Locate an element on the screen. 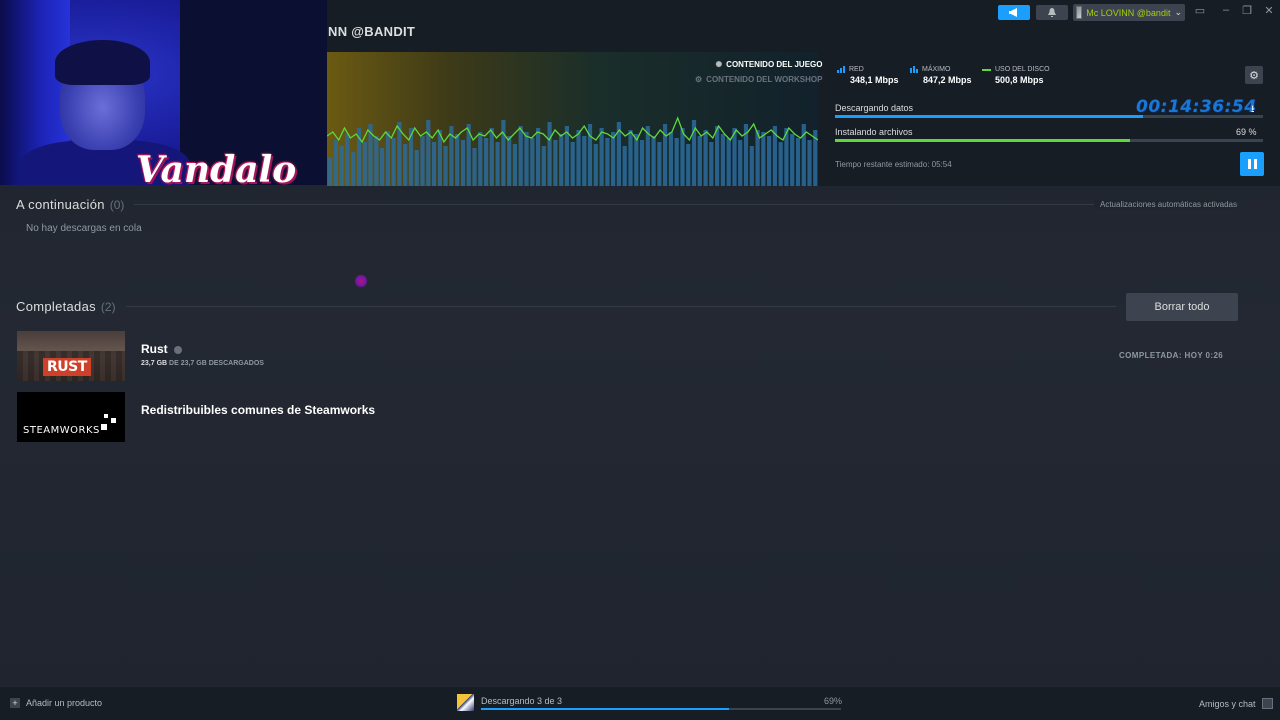 The image size is (1280, 720). mouse-cursor is located at coordinates (361, 281).